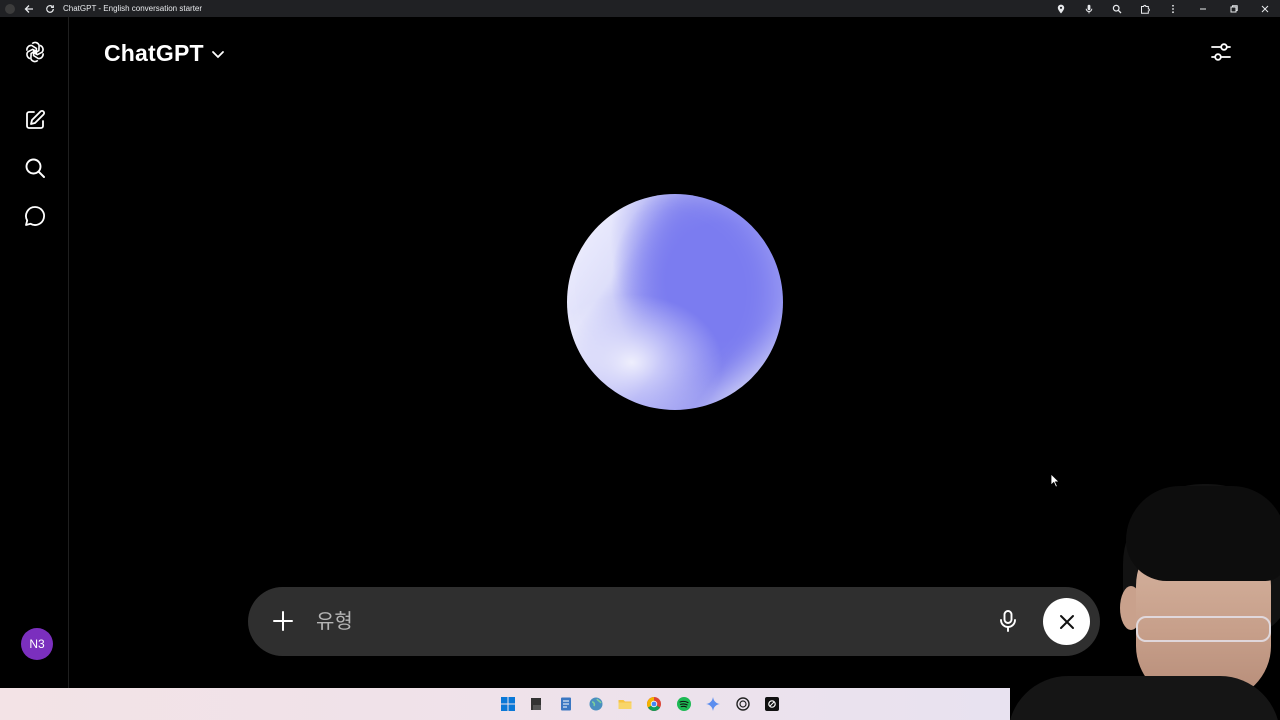  I want to click on minimize-button, so click(1202, 8).